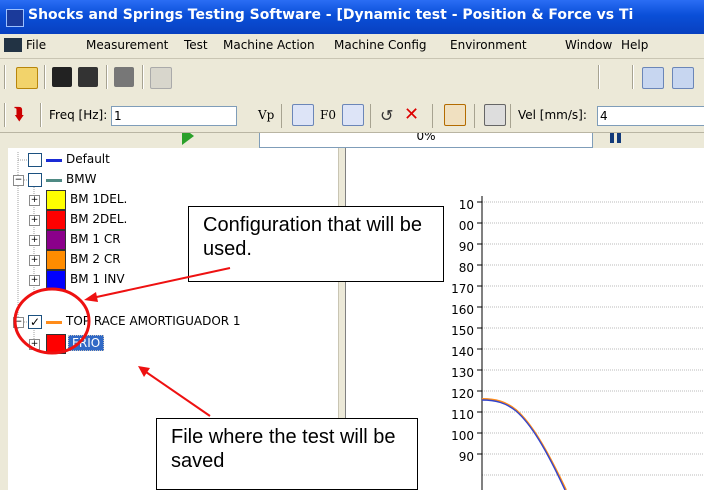 This screenshot has height=490, width=704. Describe the element at coordinates (495, 115) in the screenshot. I see `monitor-icon` at that location.